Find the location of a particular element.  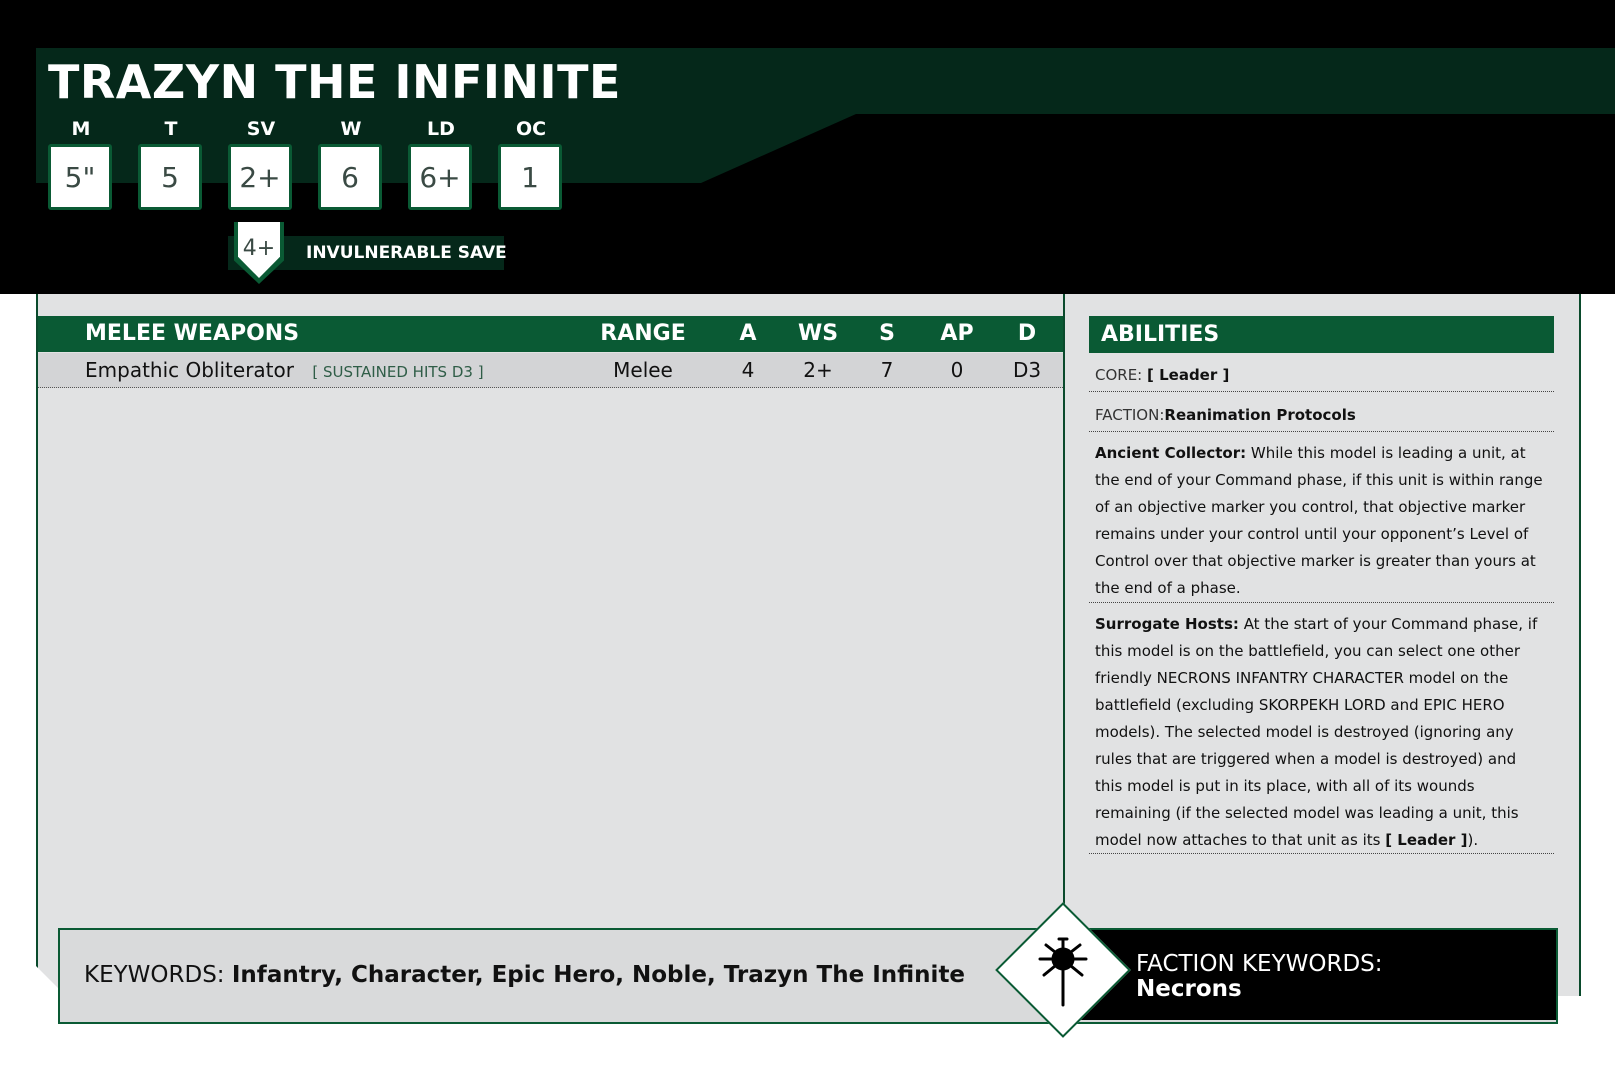

stat-label: OC is located at coordinates (531, 129).